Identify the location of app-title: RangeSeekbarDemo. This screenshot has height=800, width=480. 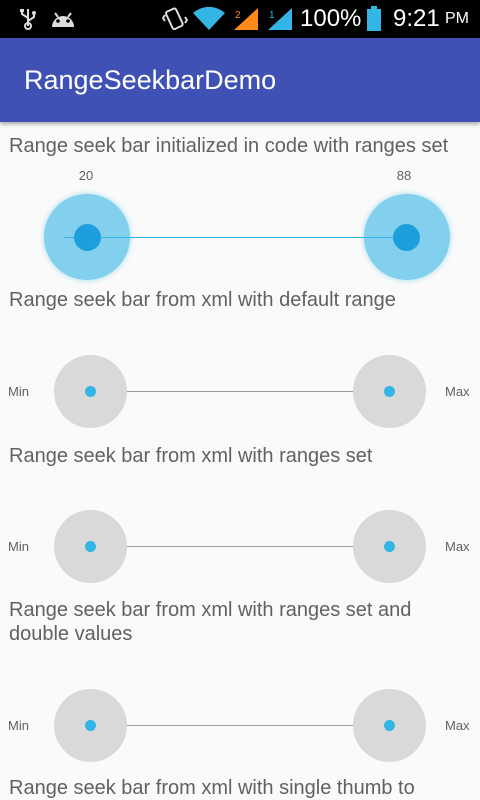
(150, 80).